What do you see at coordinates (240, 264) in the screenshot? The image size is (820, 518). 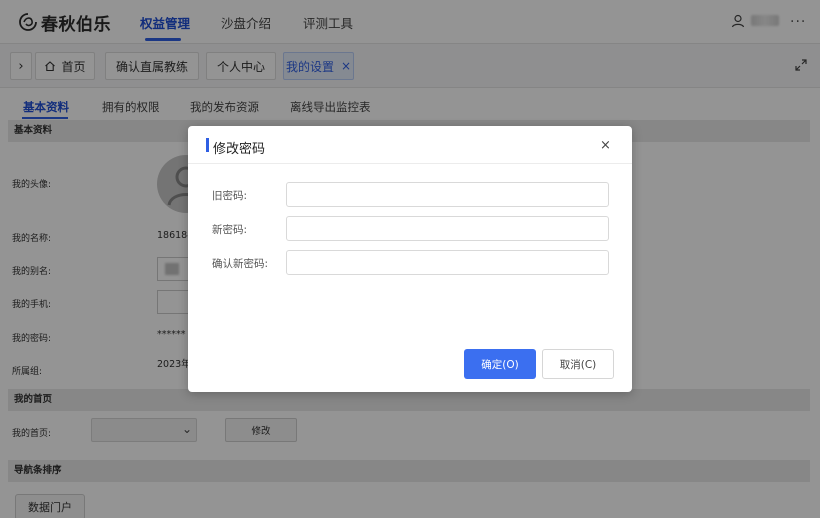 I see `confirm-password-label: 确认新密码:` at bounding box center [240, 264].